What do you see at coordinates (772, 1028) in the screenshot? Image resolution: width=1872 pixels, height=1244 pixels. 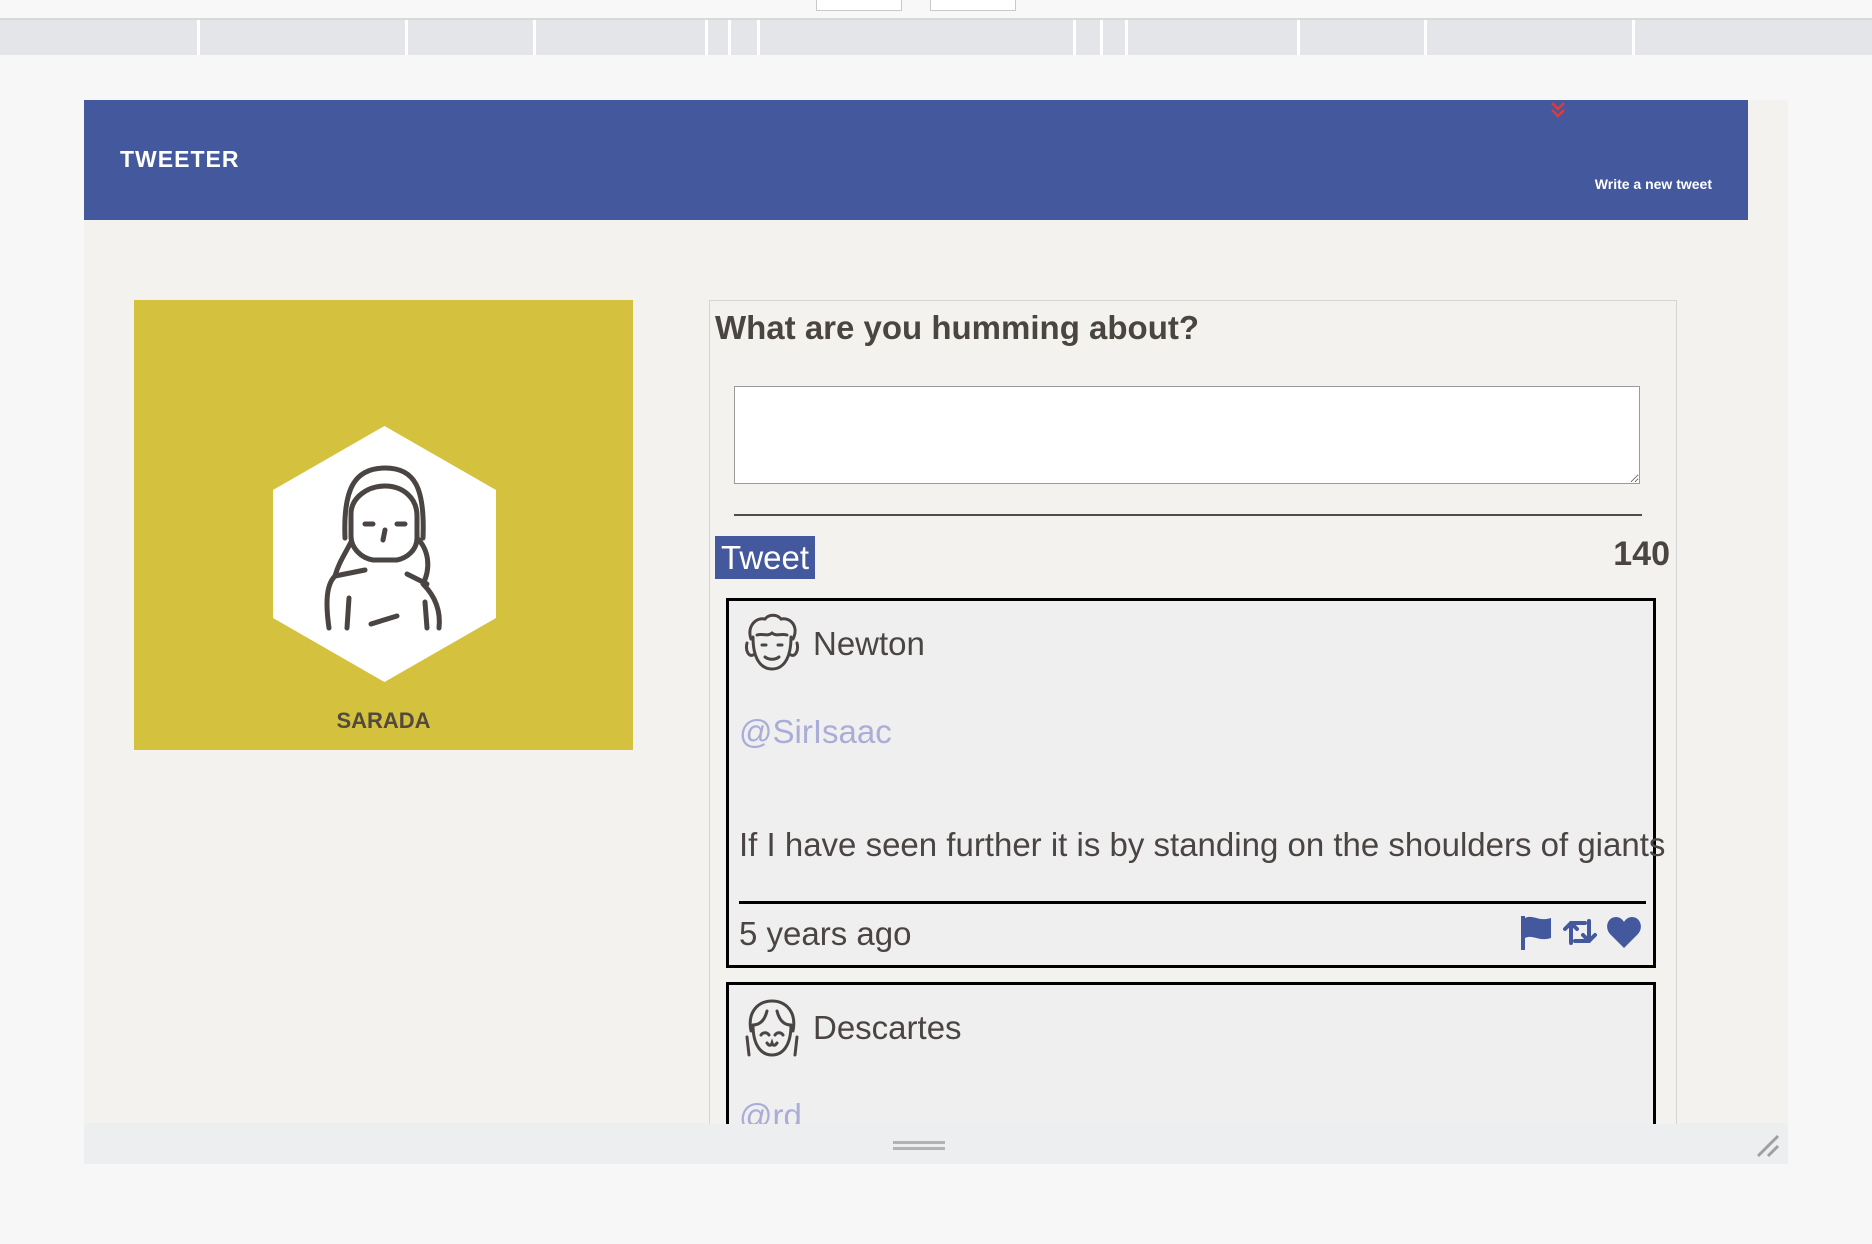 I see `descartes-avatar` at bounding box center [772, 1028].